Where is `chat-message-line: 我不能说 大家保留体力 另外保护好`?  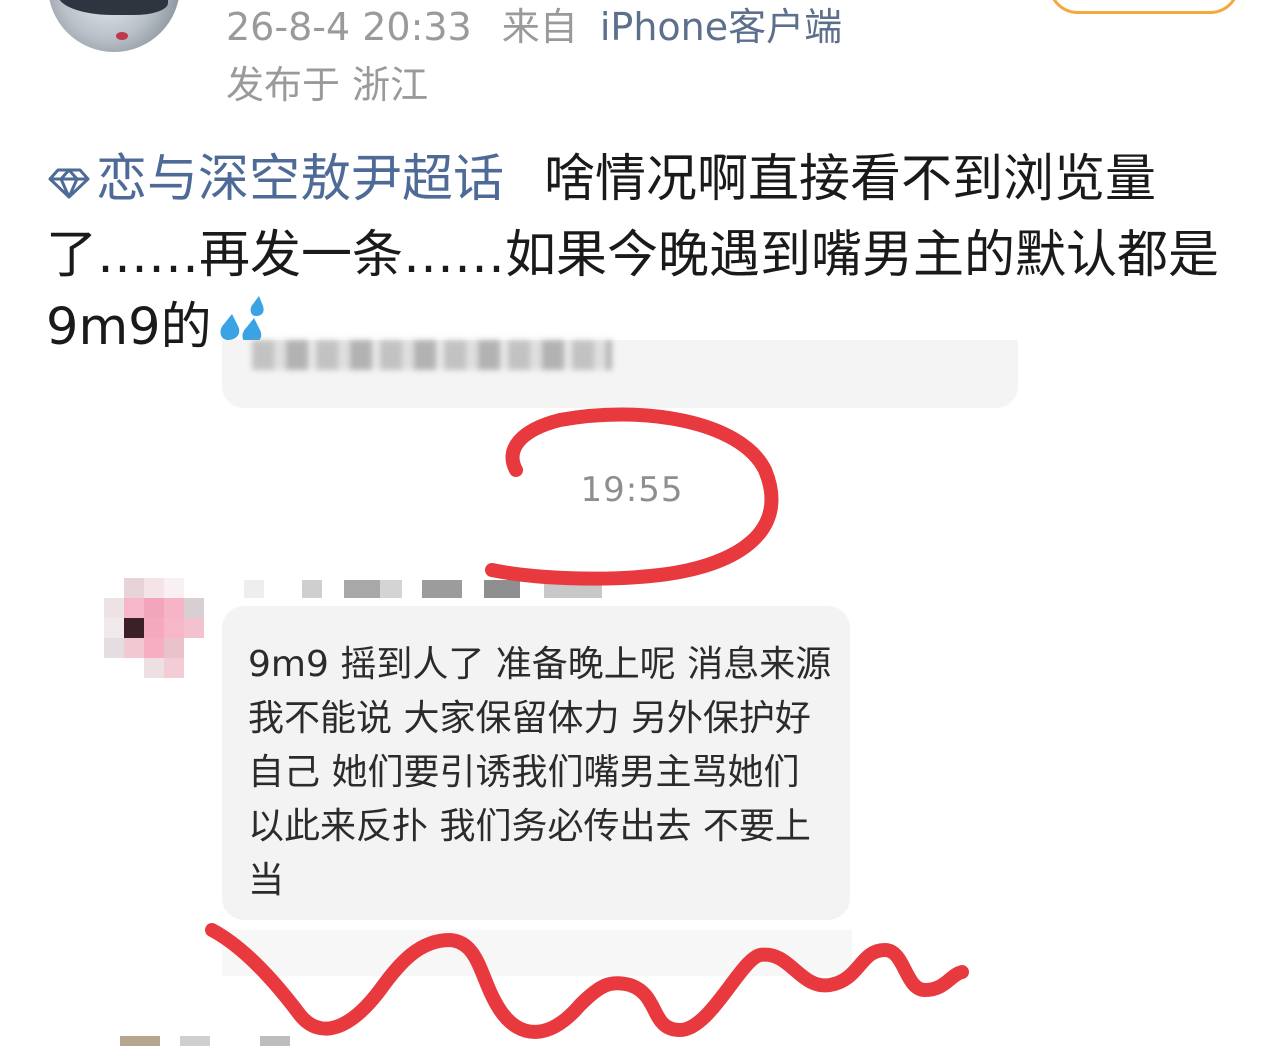 chat-message-line: 我不能说 大家保留体力 另外保护好 is located at coordinates (529, 718).